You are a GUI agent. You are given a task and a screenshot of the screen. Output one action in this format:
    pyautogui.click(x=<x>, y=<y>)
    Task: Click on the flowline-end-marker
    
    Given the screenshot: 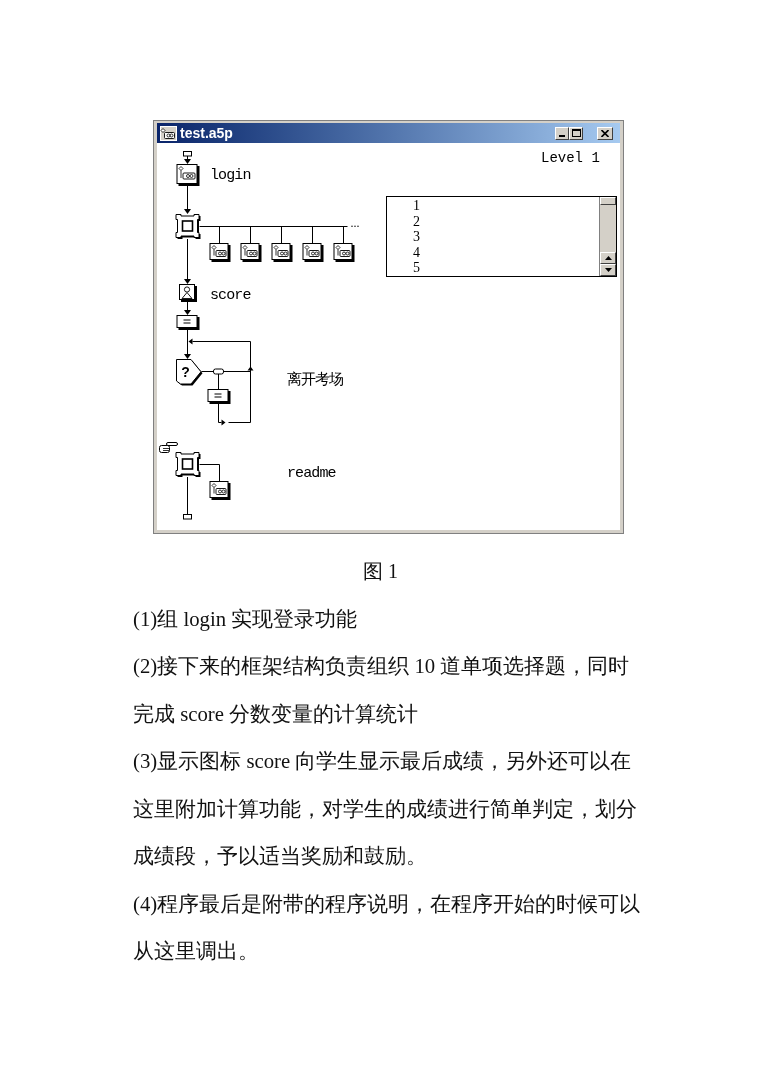 What is the action you would take?
    pyautogui.click(x=187, y=517)
    